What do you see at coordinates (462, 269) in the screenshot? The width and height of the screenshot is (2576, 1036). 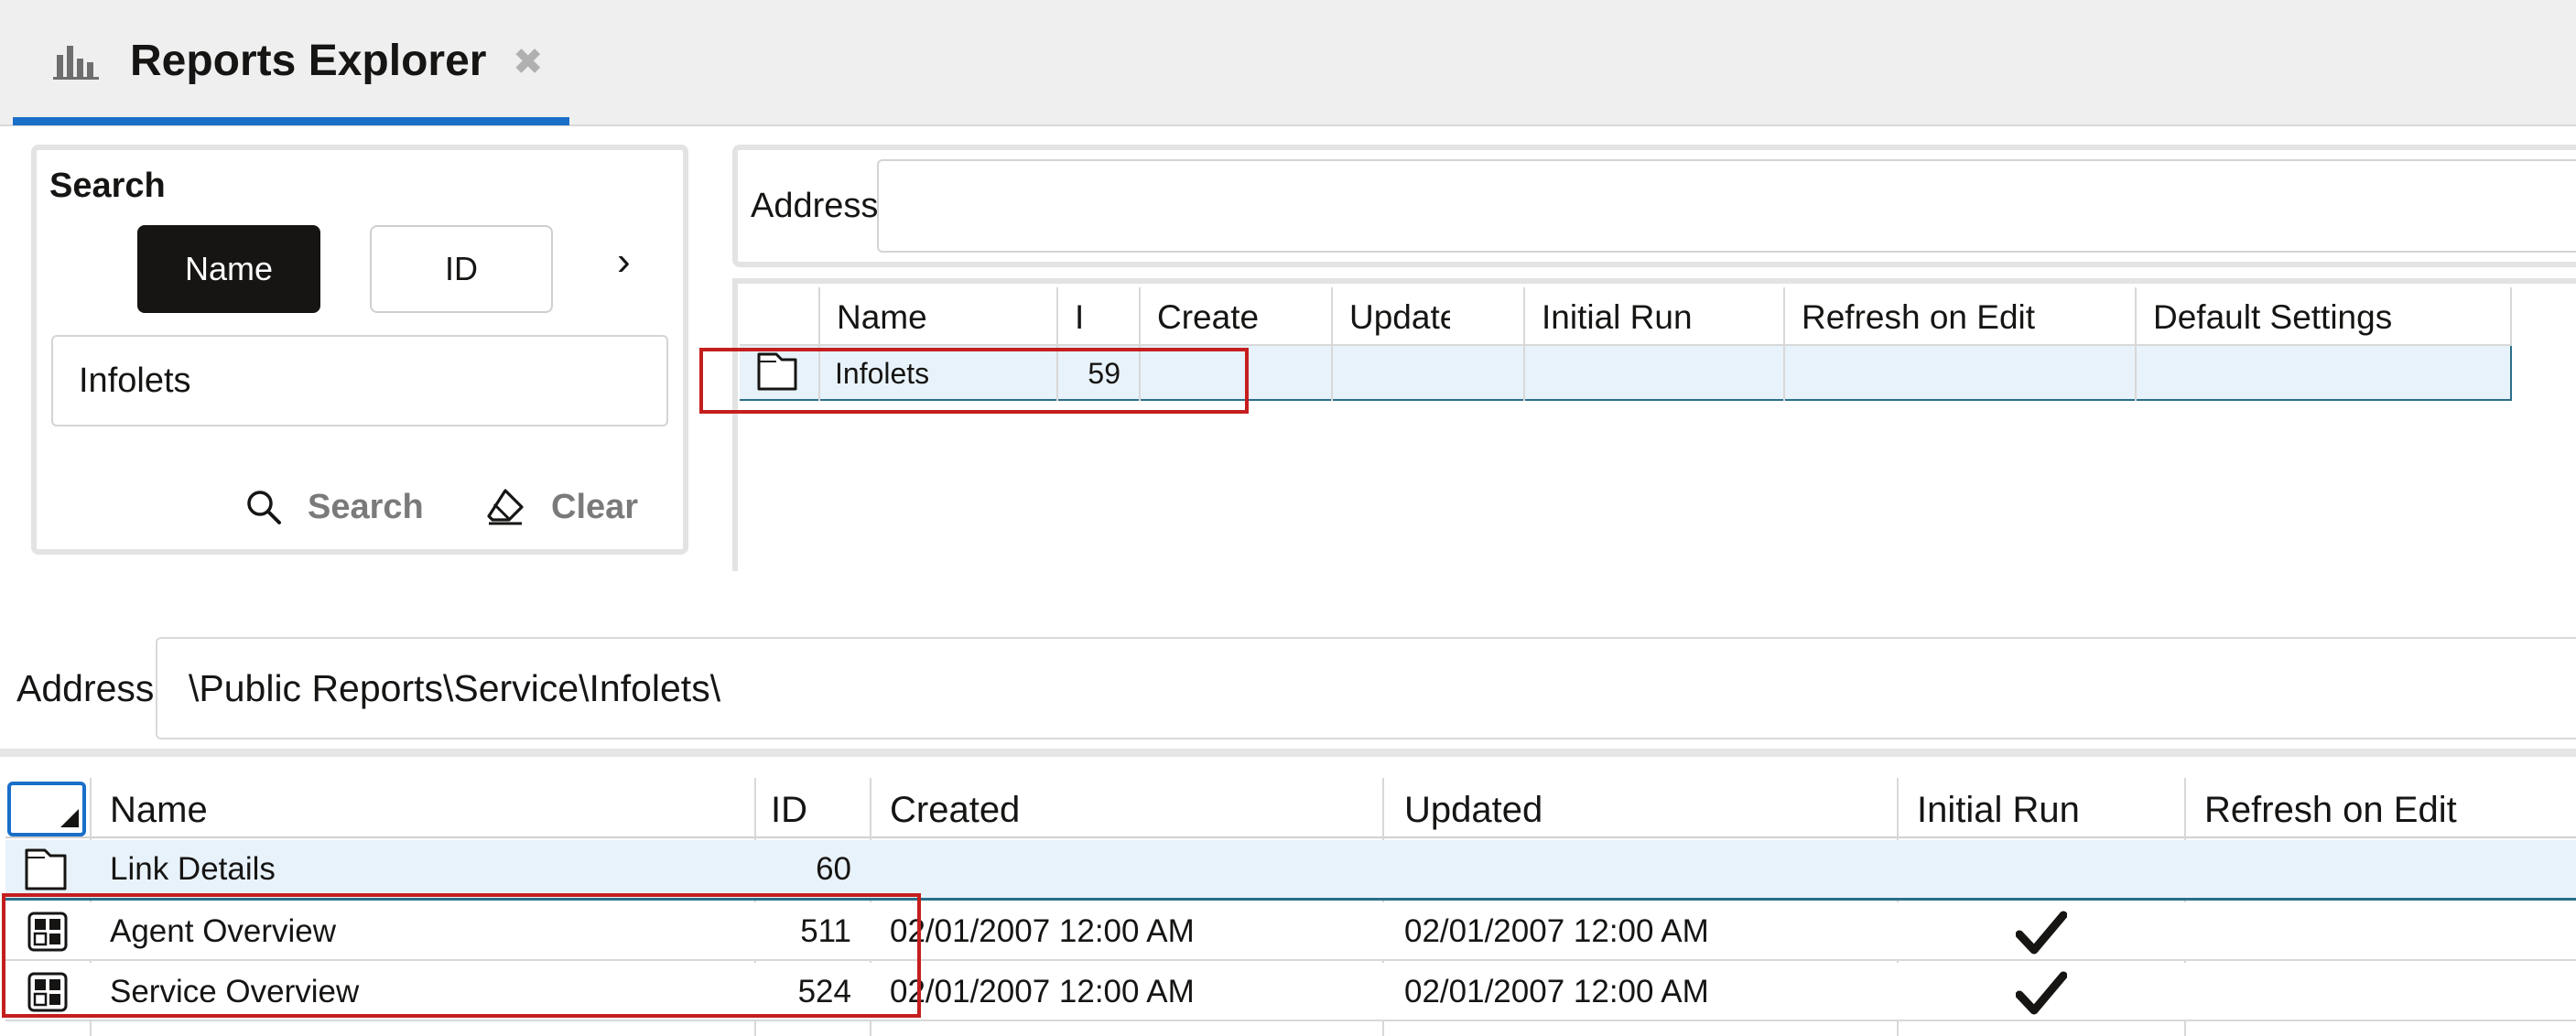 I see `search-by-id-toggle: ID` at bounding box center [462, 269].